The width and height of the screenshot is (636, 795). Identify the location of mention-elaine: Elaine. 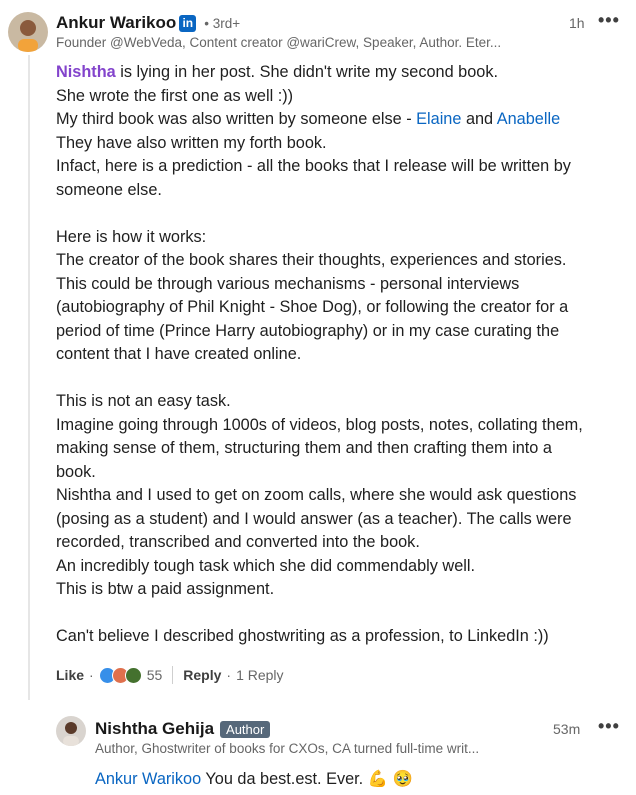
(438, 119).